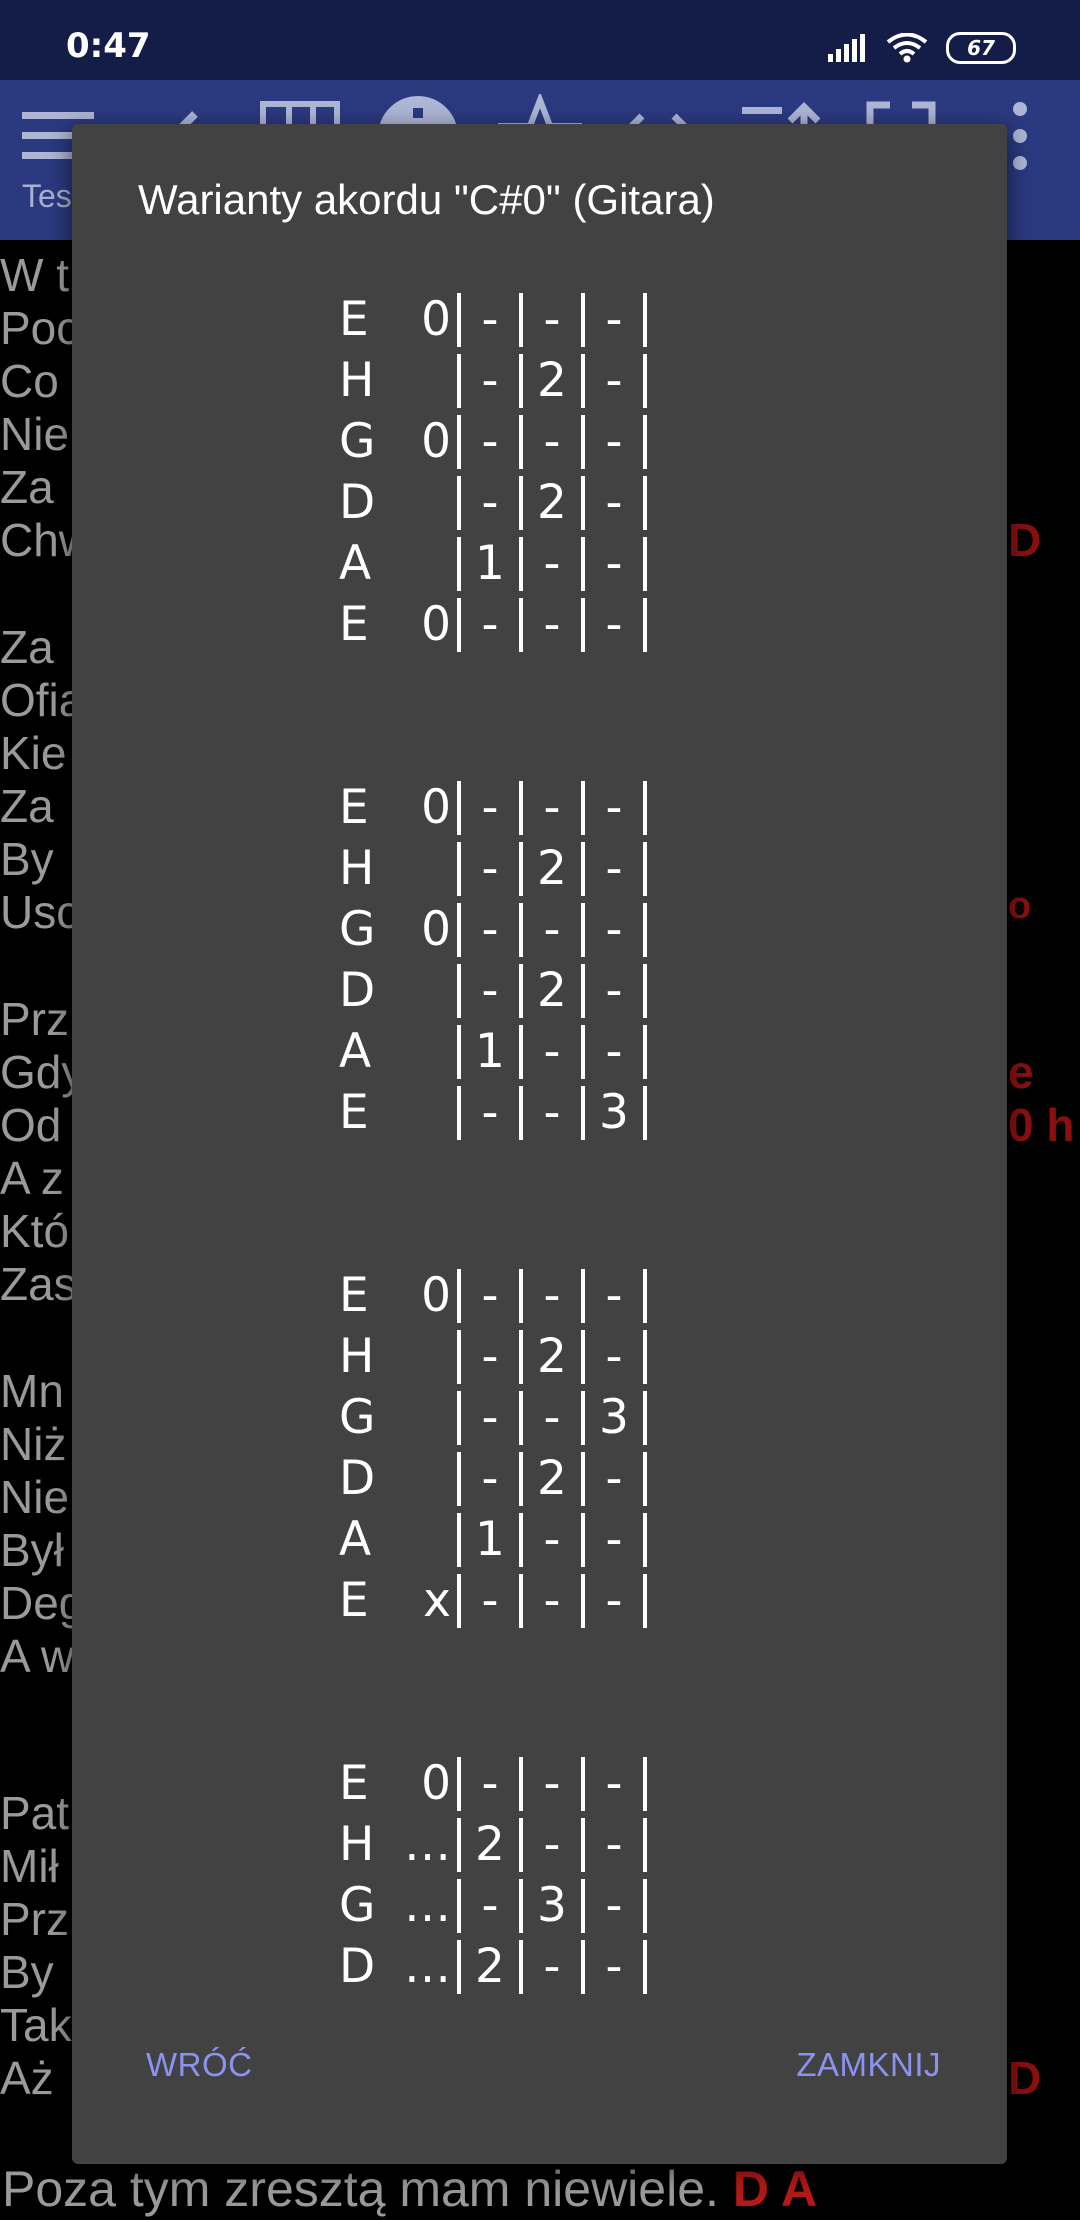  What do you see at coordinates (1020, 906) in the screenshot?
I see `lyric-chord: o` at bounding box center [1020, 906].